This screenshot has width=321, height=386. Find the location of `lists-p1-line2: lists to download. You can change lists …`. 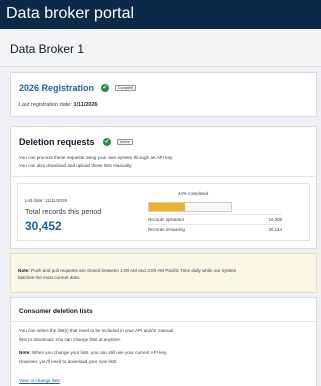

lists-p1-line2: lists to download. You can change lists … is located at coordinates (70, 339).